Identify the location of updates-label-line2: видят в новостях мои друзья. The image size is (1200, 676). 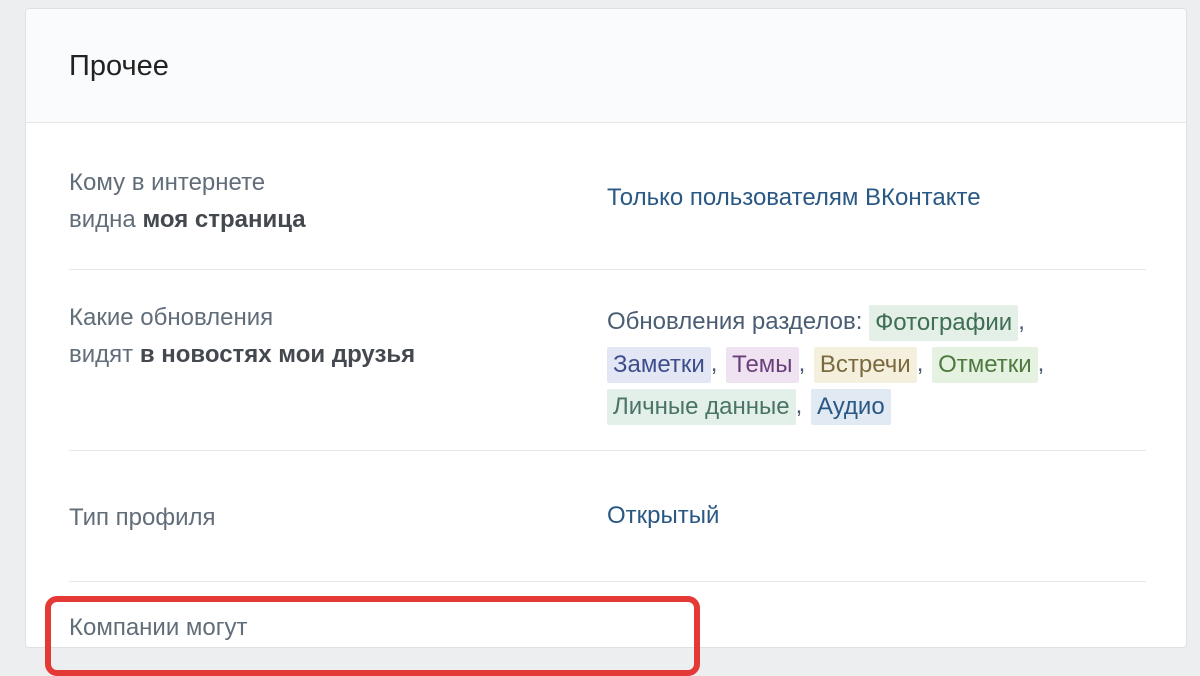
(242, 354).